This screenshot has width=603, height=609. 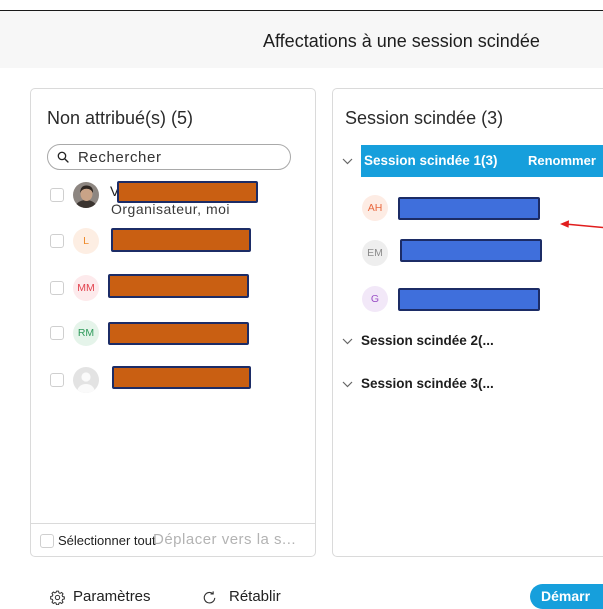 I want to click on start-button: Démarr, so click(x=566, y=596).